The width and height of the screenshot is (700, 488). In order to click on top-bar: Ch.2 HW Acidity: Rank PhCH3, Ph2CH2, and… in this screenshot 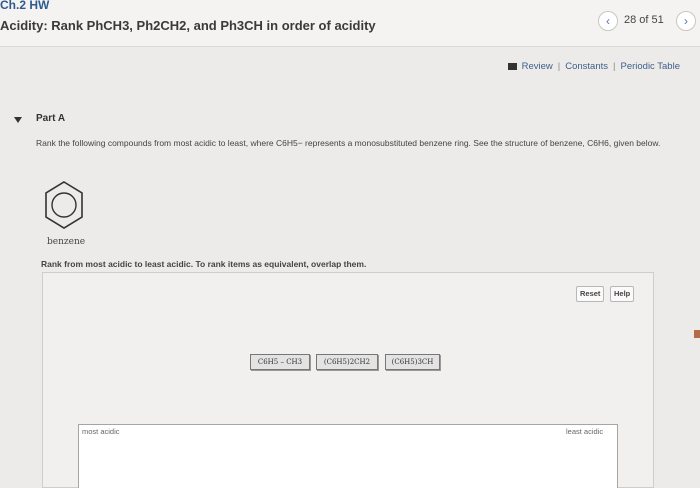, I will do `click(350, 23)`.